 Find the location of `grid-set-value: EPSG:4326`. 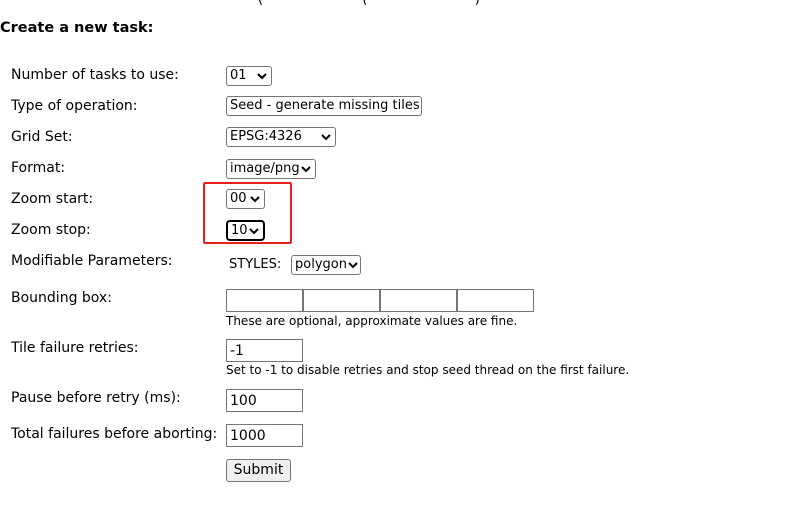

grid-set-value: EPSG:4326 is located at coordinates (266, 136).